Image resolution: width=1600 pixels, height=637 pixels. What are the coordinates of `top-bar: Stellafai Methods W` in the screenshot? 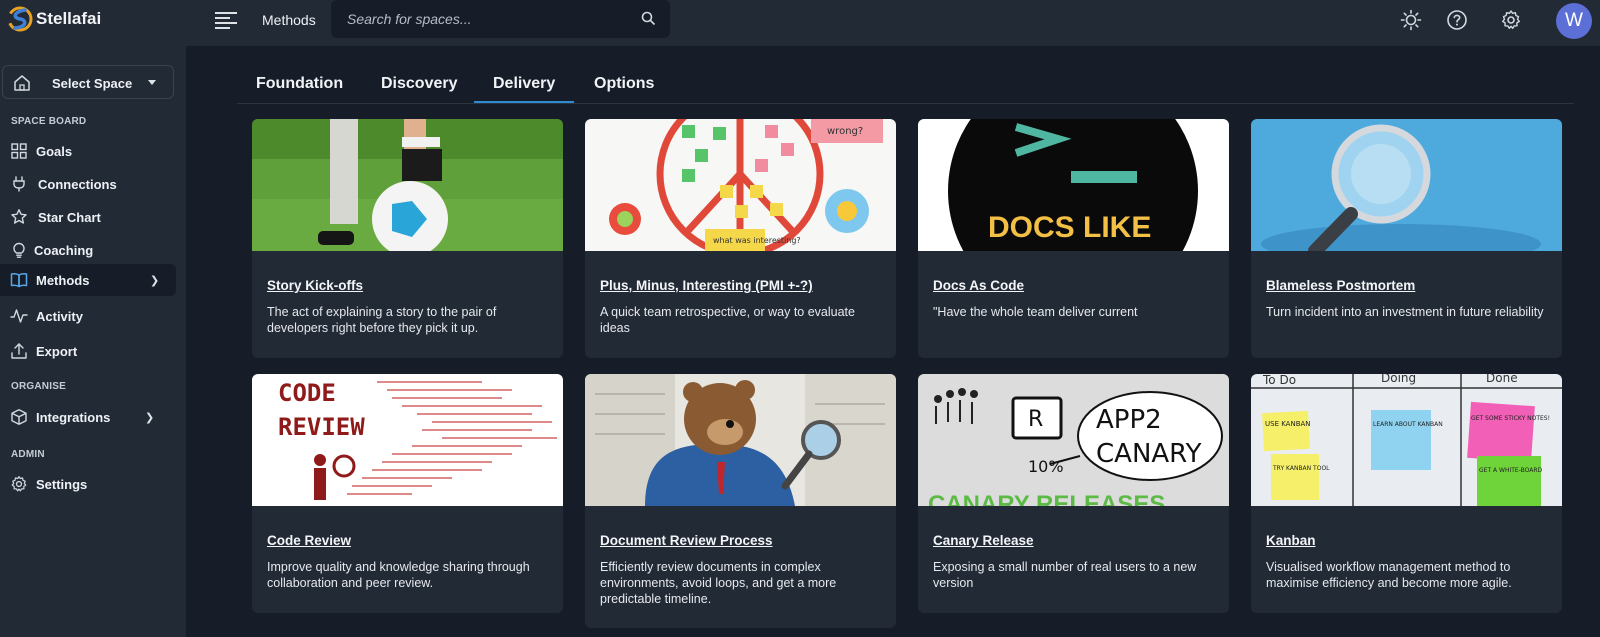 It's located at (800, 23).